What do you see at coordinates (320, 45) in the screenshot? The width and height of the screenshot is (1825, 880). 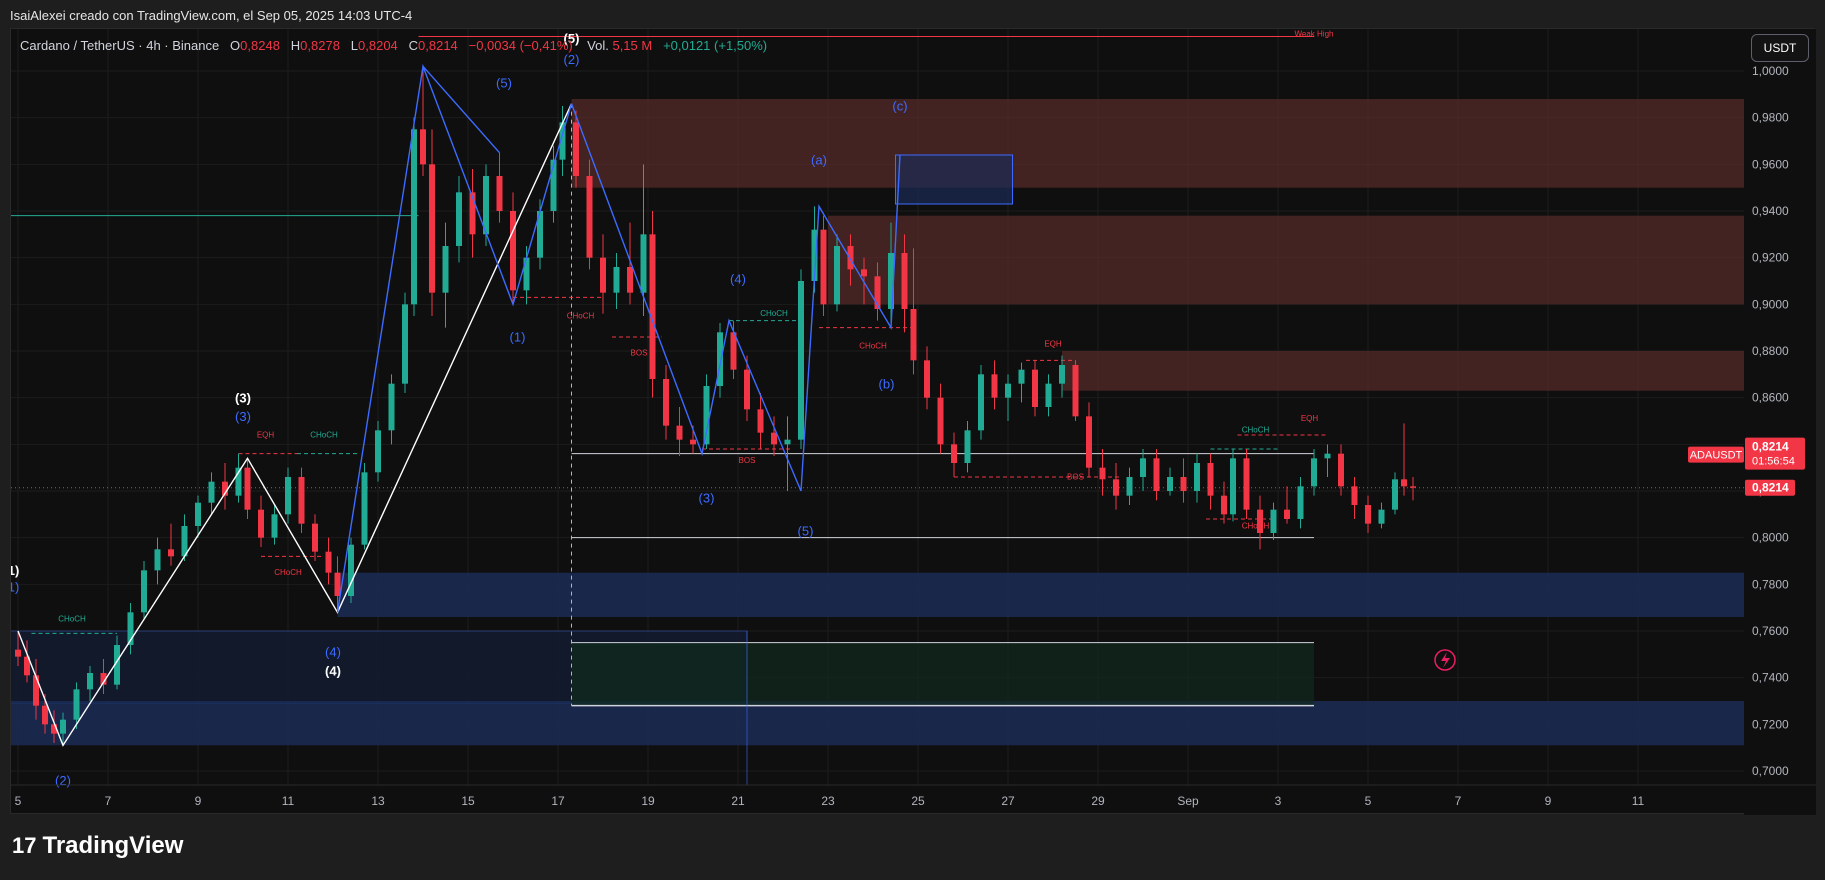 I see `high-value: 0,8278` at bounding box center [320, 45].